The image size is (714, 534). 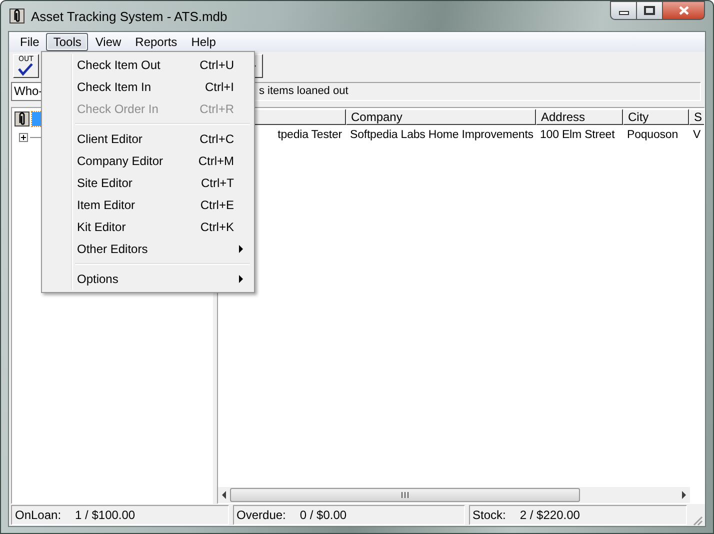 I want to click on table-cell: Softpedia Labs Home Improvements, so click(x=442, y=135).